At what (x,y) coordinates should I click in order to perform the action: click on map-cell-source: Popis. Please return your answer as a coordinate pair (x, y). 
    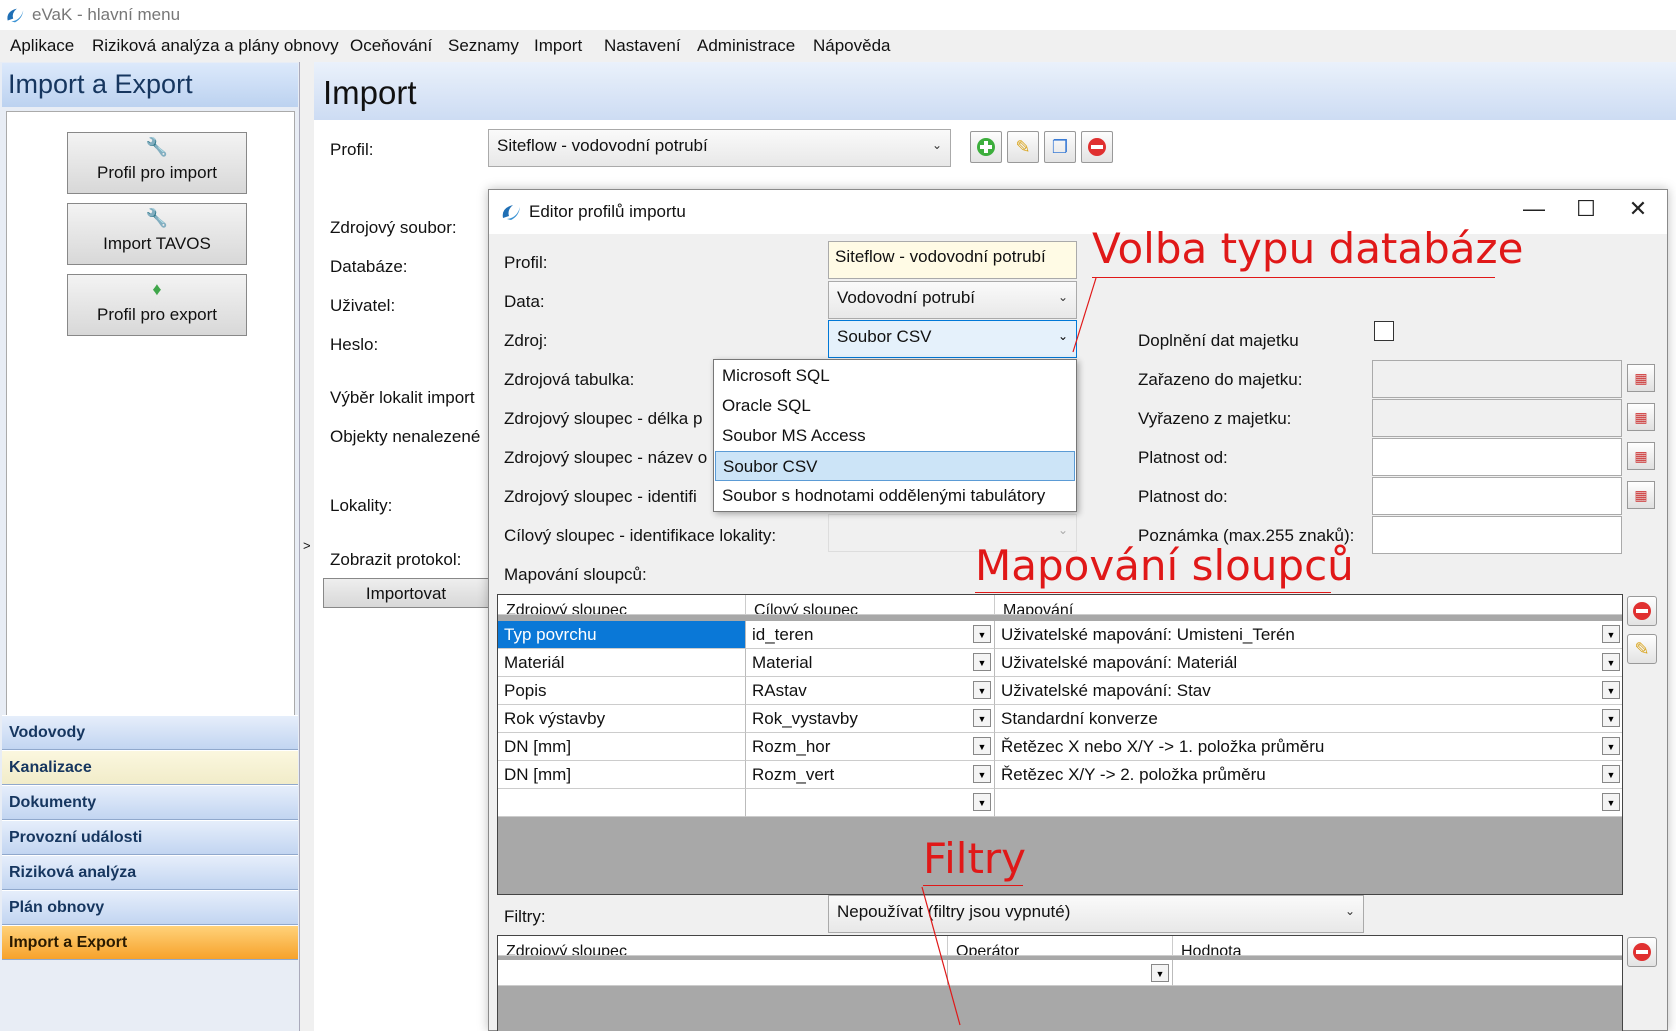
    Looking at the image, I should click on (622, 691).